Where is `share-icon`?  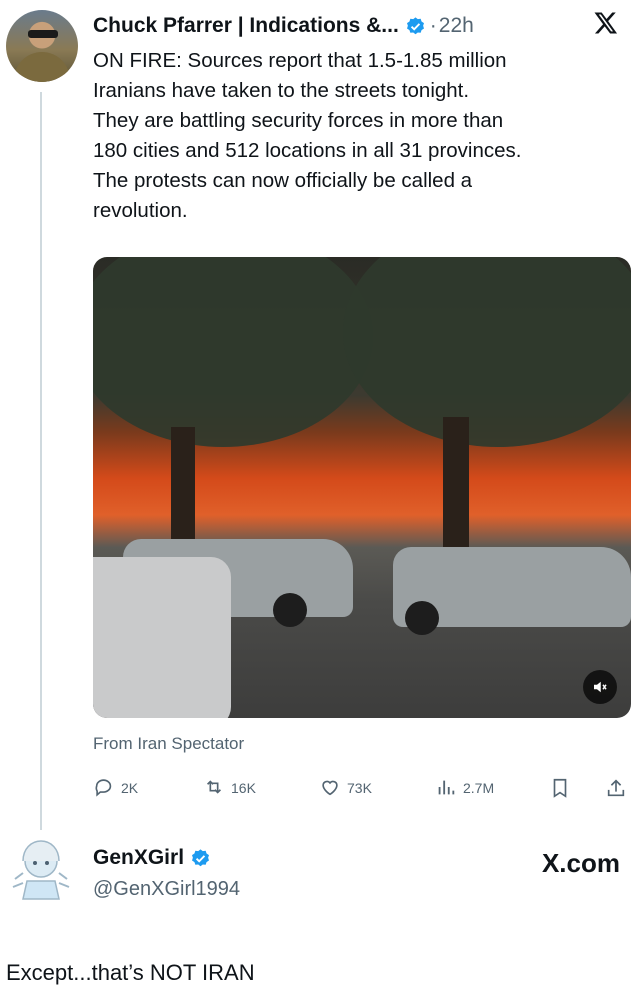
share-icon is located at coordinates (619, 788).